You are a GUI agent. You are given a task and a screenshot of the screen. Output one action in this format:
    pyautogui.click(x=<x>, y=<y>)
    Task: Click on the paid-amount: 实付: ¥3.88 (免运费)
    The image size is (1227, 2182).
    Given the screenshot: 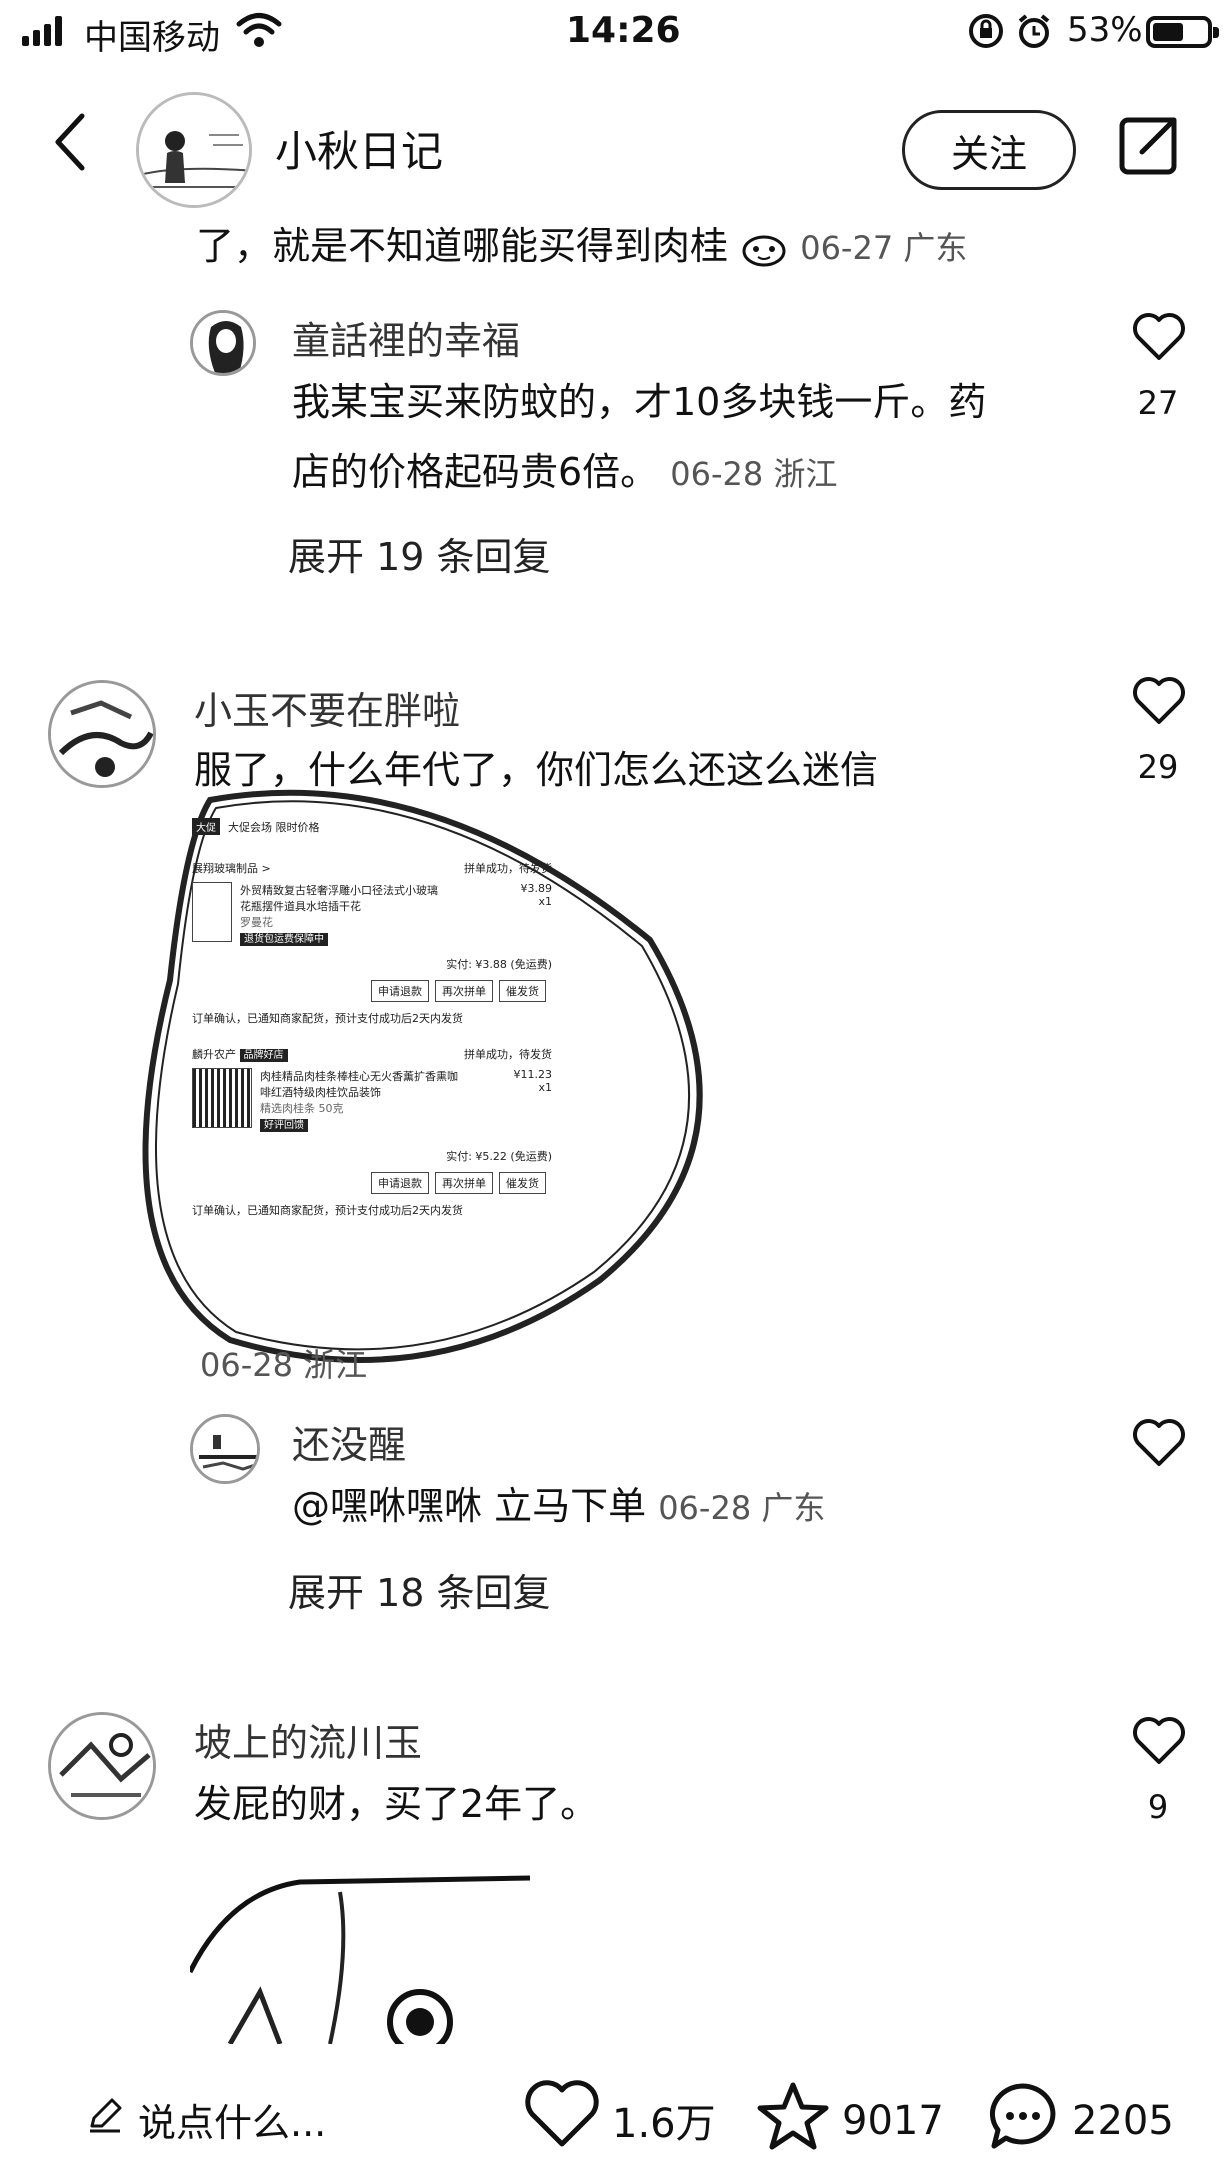 What is the action you would take?
    pyautogui.click(x=499, y=964)
    